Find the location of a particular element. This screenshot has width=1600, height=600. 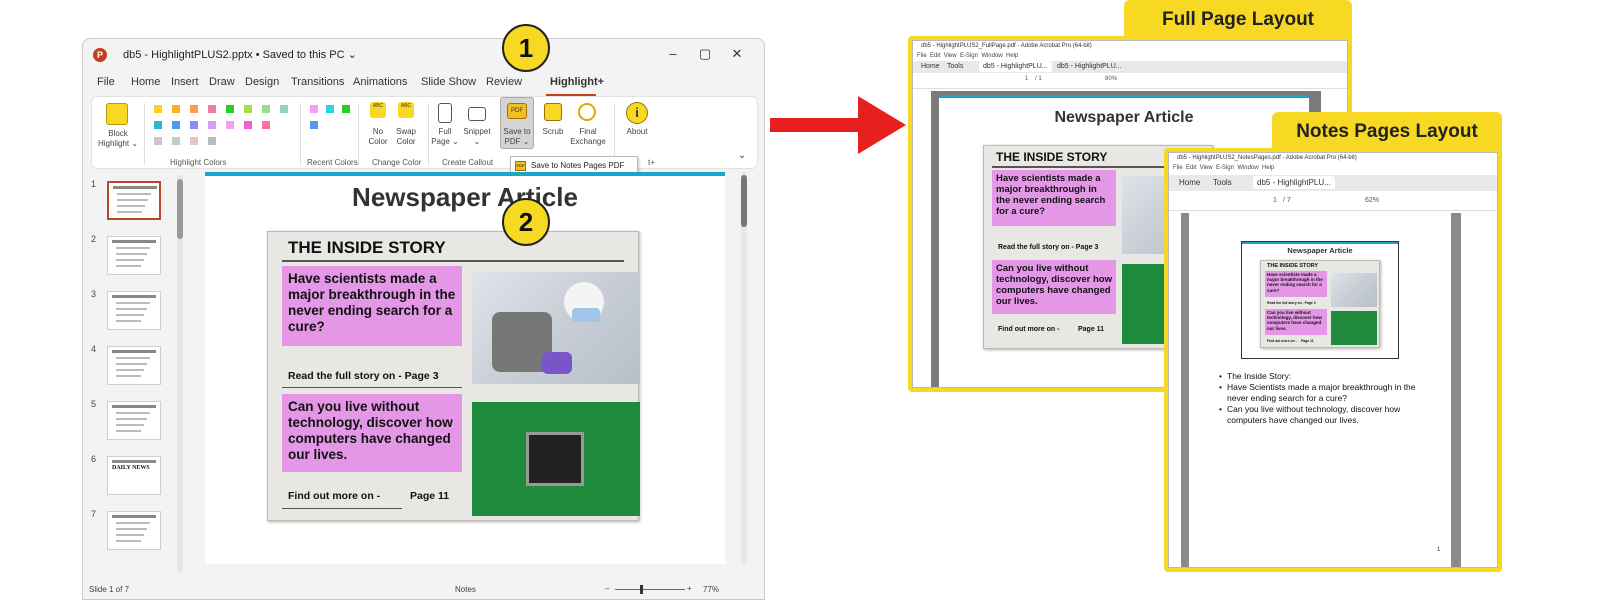

slide-thumbnail: DAILY NEWS is located at coordinates (134, 475).